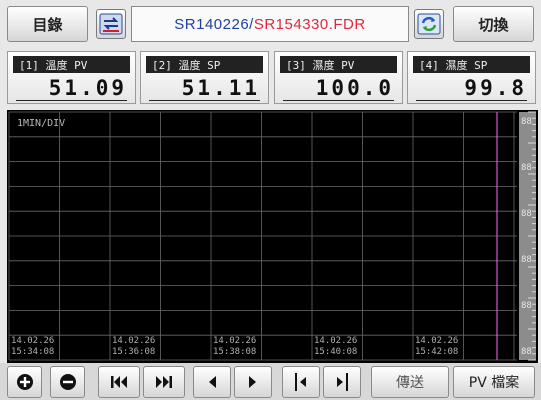 Image resolution: width=541 pixels, height=400 pixels. What do you see at coordinates (220, 88) in the screenshot?
I see `channel-2-value: 51.11` at bounding box center [220, 88].